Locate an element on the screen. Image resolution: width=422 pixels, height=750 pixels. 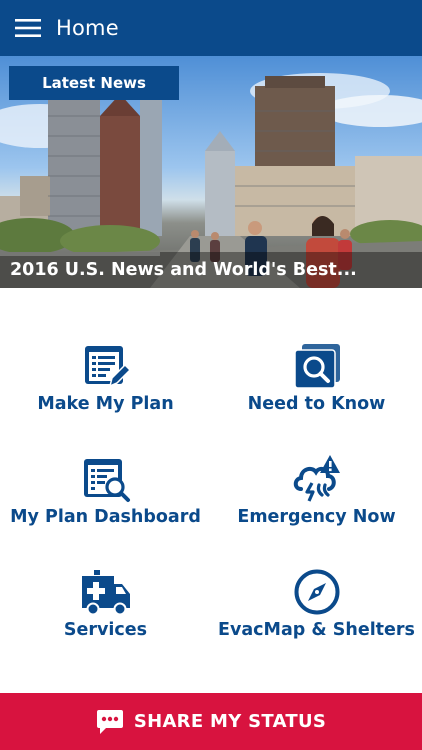
share-my-status-button: SHARE MY STATUS is located at coordinates (211, 721).